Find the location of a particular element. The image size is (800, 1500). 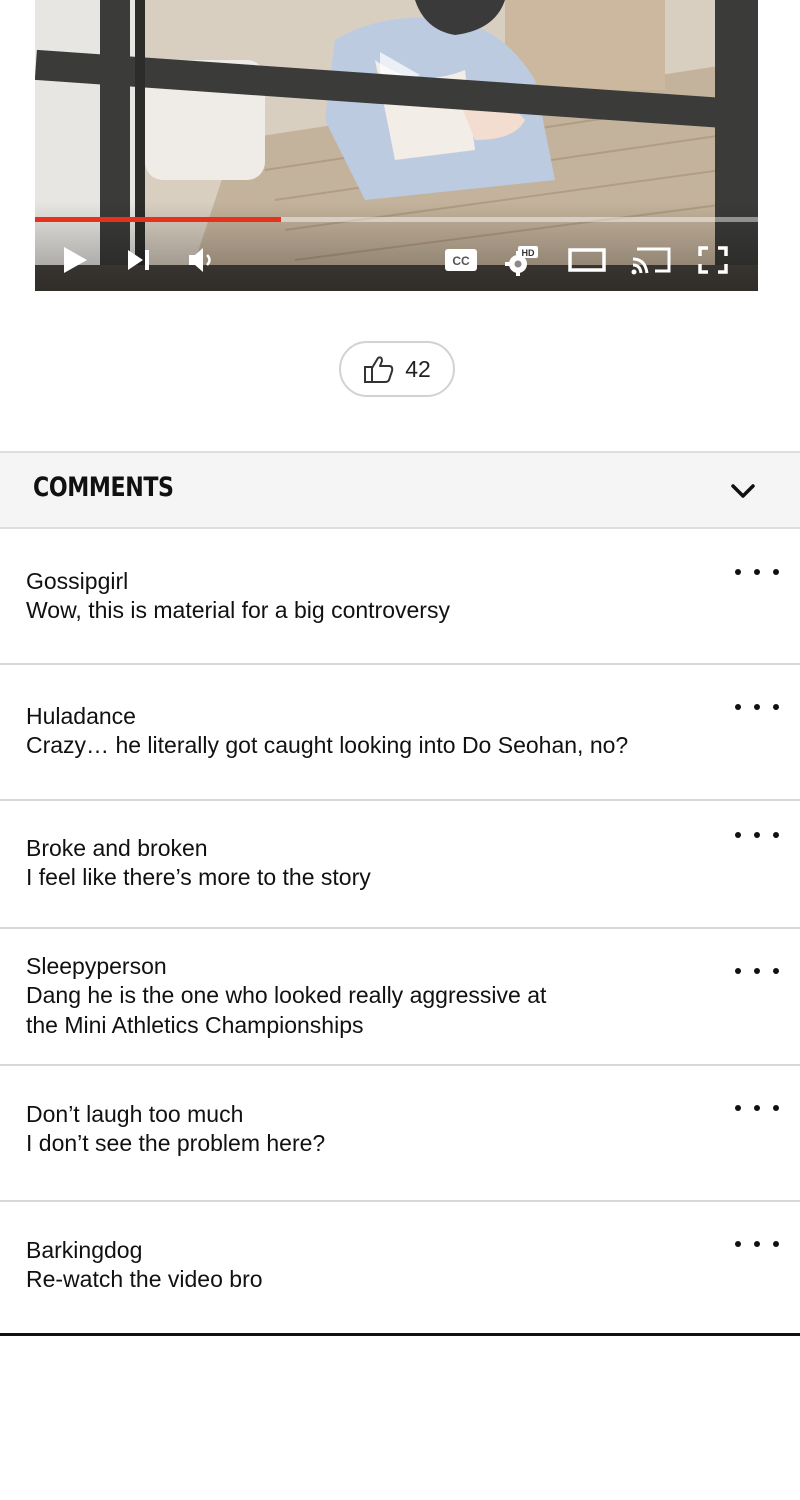

comment-author: Sleepyperson is located at coordinates (96, 966).